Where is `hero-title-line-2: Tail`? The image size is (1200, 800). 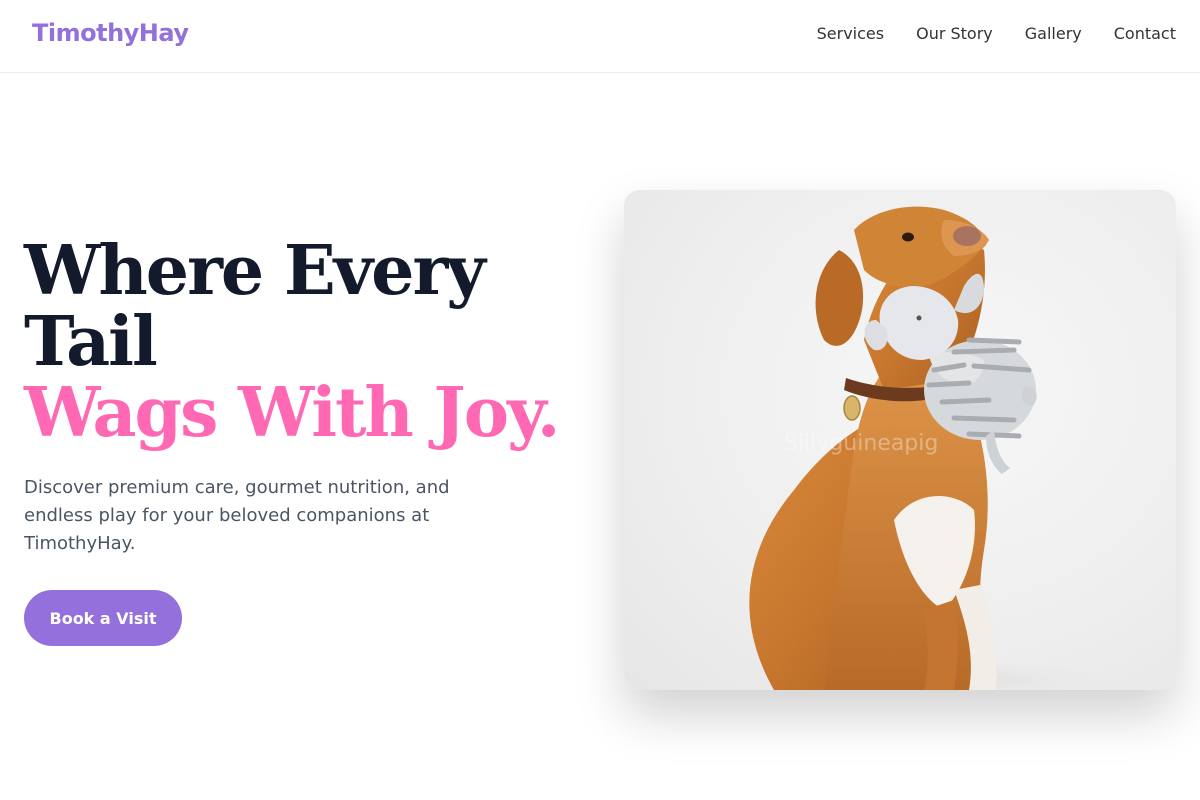 hero-title-line-2: Tail is located at coordinates (91, 342).